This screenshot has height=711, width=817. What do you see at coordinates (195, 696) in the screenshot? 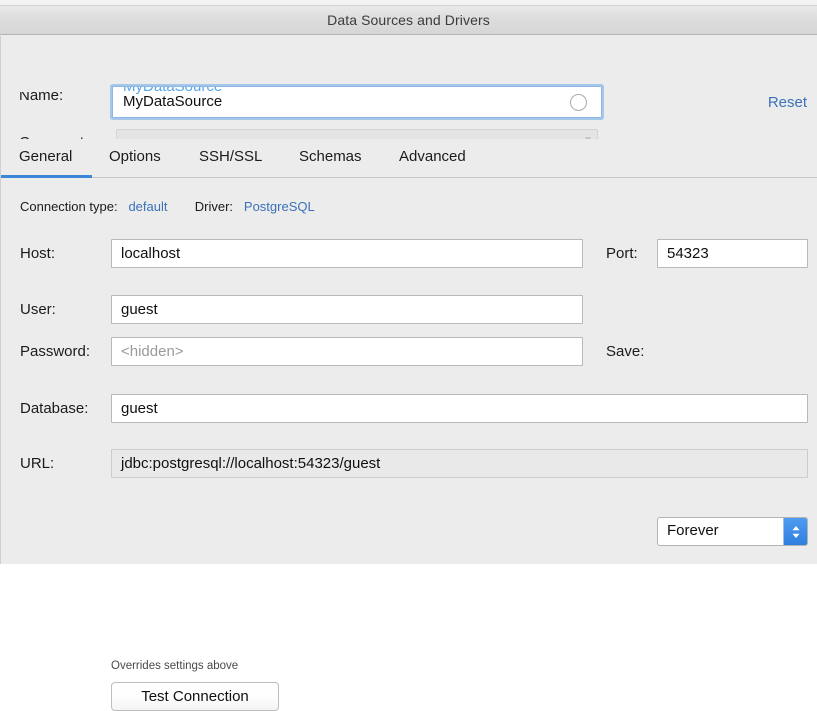
I see `test-connection-button: Test Connection` at bounding box center [195, 696].